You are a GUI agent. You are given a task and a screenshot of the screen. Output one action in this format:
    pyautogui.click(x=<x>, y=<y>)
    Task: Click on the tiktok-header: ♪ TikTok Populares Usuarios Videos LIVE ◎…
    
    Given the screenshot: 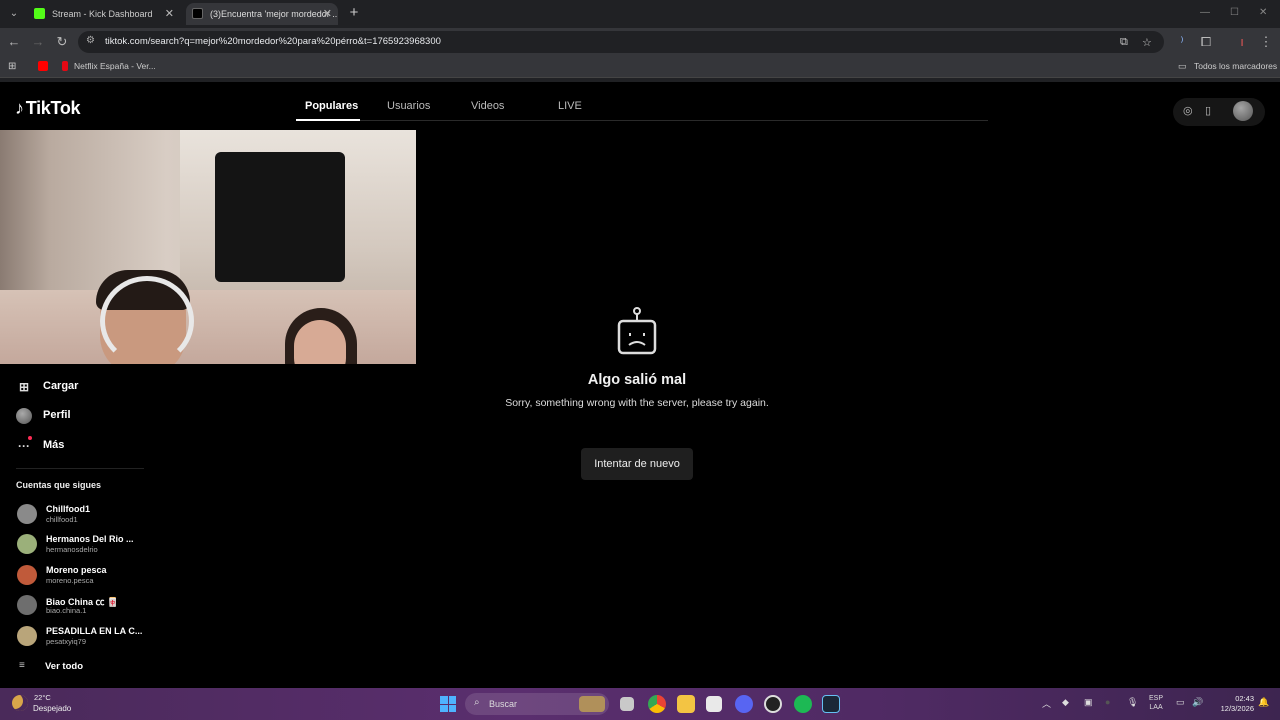 What is the action you would take?
    pyautogui.click(x=640, y=106)
    